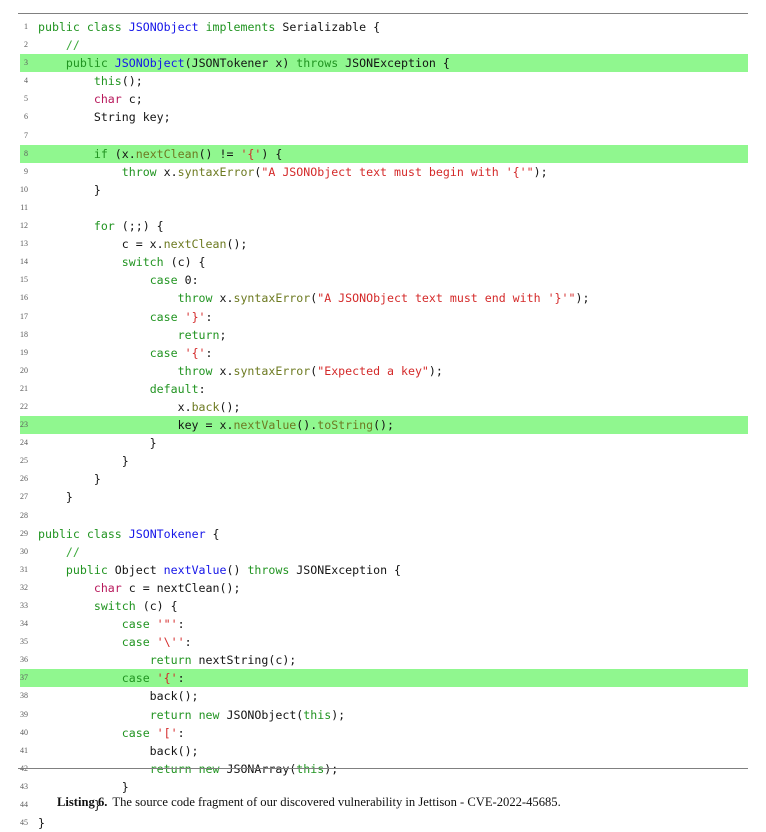 This screenshot has width=766, height=832. Describe the element at coordinates (188, 153) in the screenshot. I see `code-line-source: if (x.nextClean() != '{') {` at that location.